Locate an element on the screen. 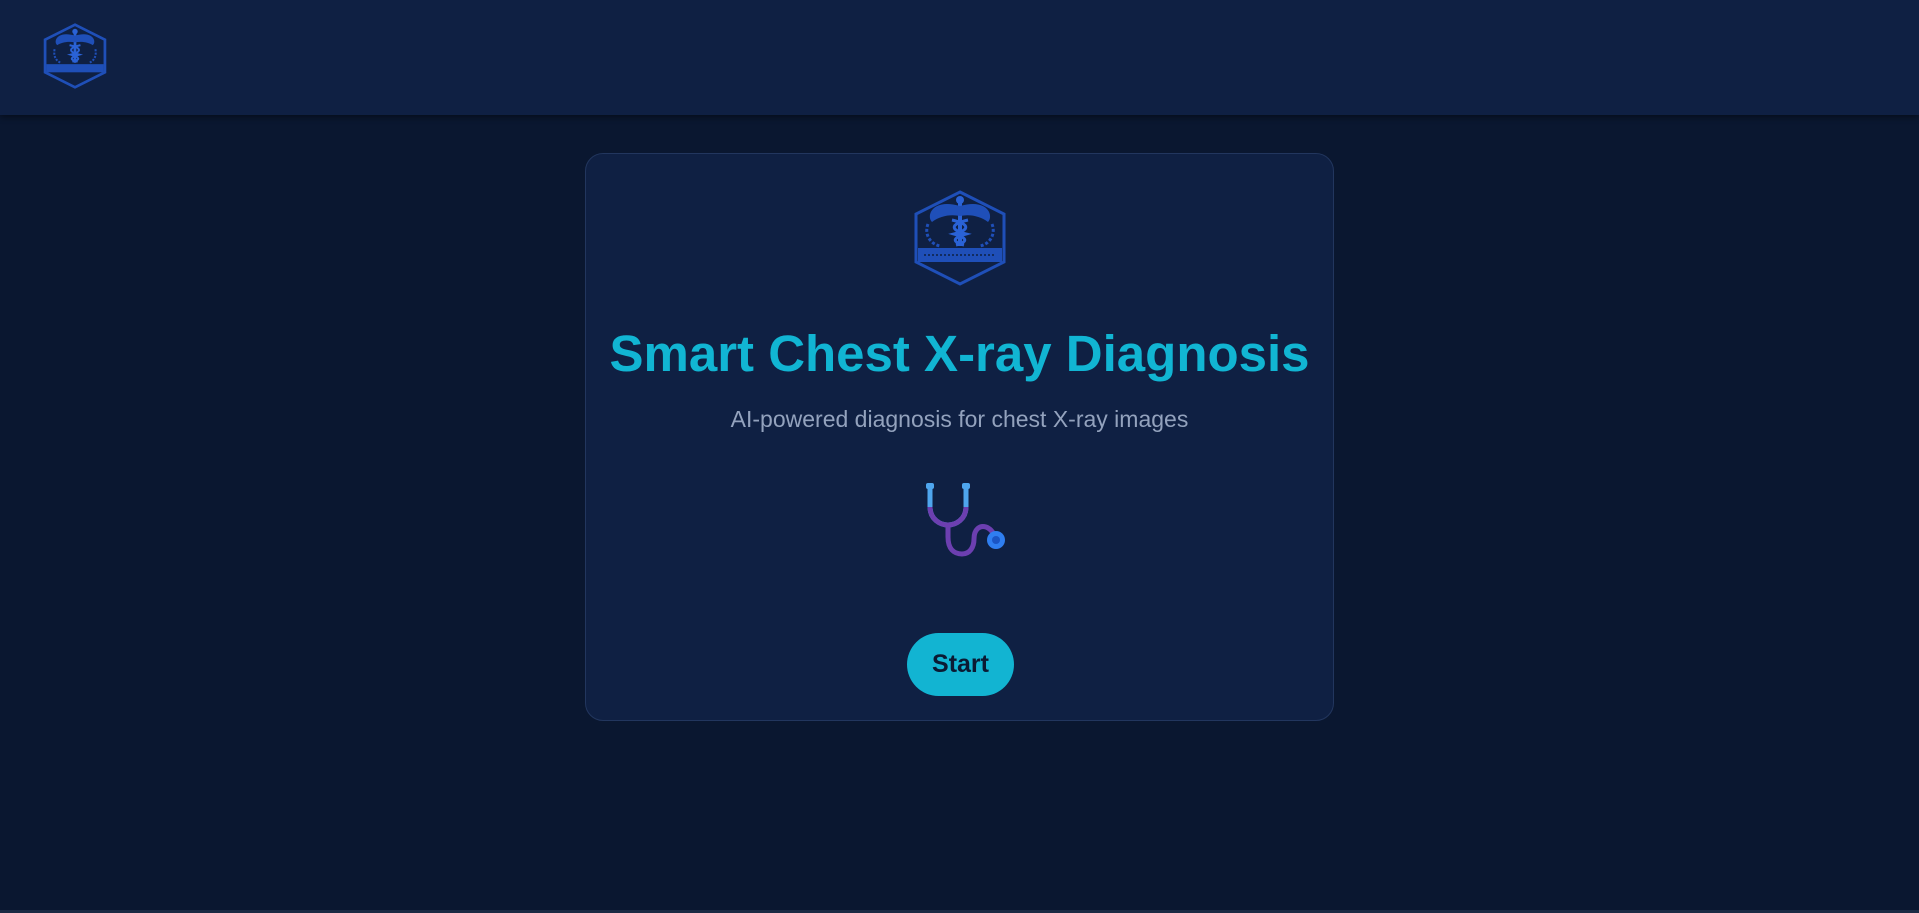 Image resolution: width=1919 pixels, height=913 pixels. header-logo is located at coordinates (75, 56).